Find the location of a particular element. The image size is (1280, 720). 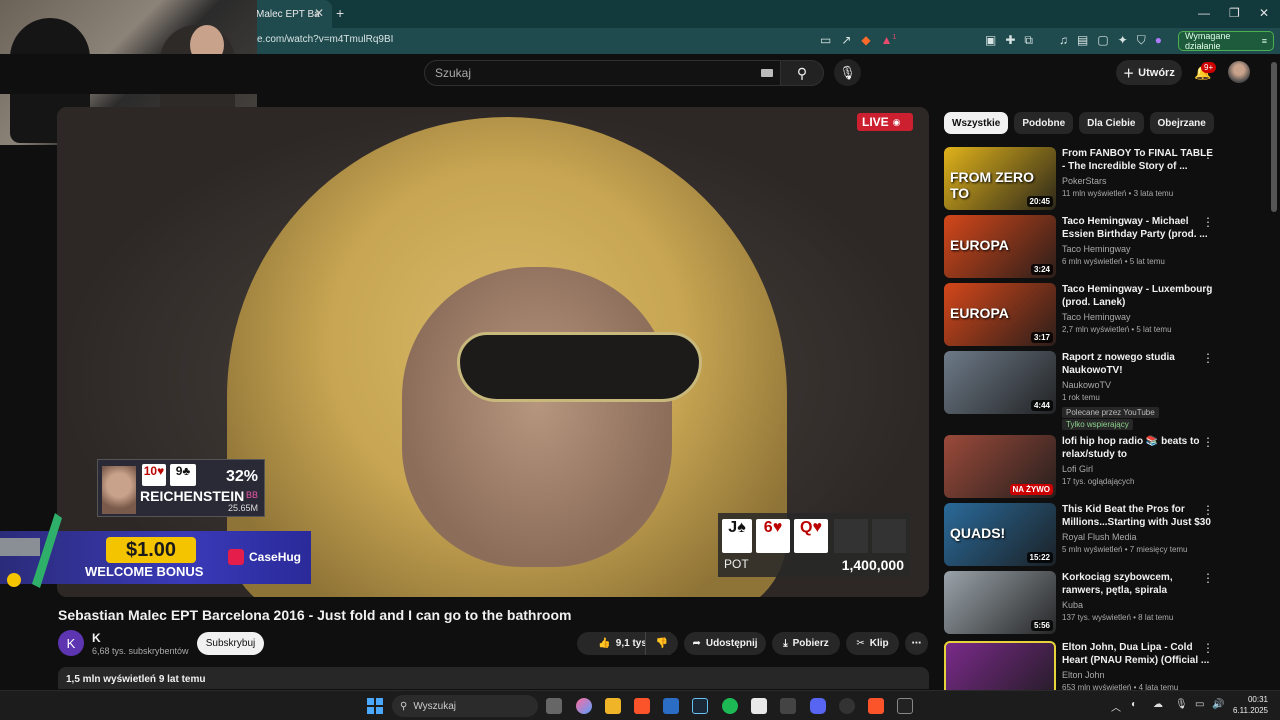

extension-icon-1: ▣ is located at coordinates (990, 40).